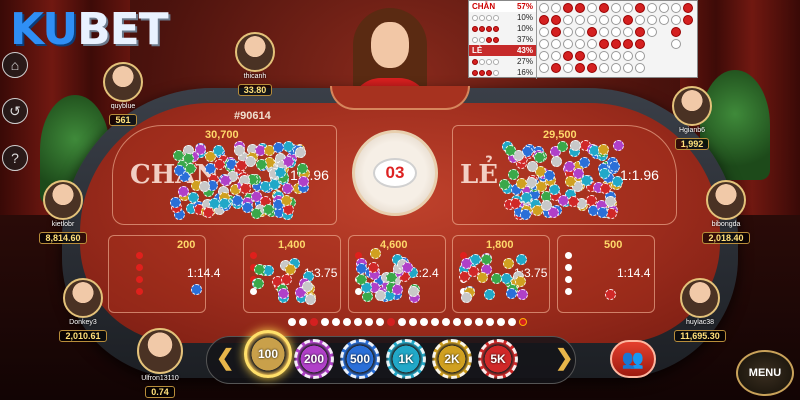  What do you see at coordinates (15, 65) in the screenshot?
I see `home-icon: ⌂` at bounding box center [15, 65].